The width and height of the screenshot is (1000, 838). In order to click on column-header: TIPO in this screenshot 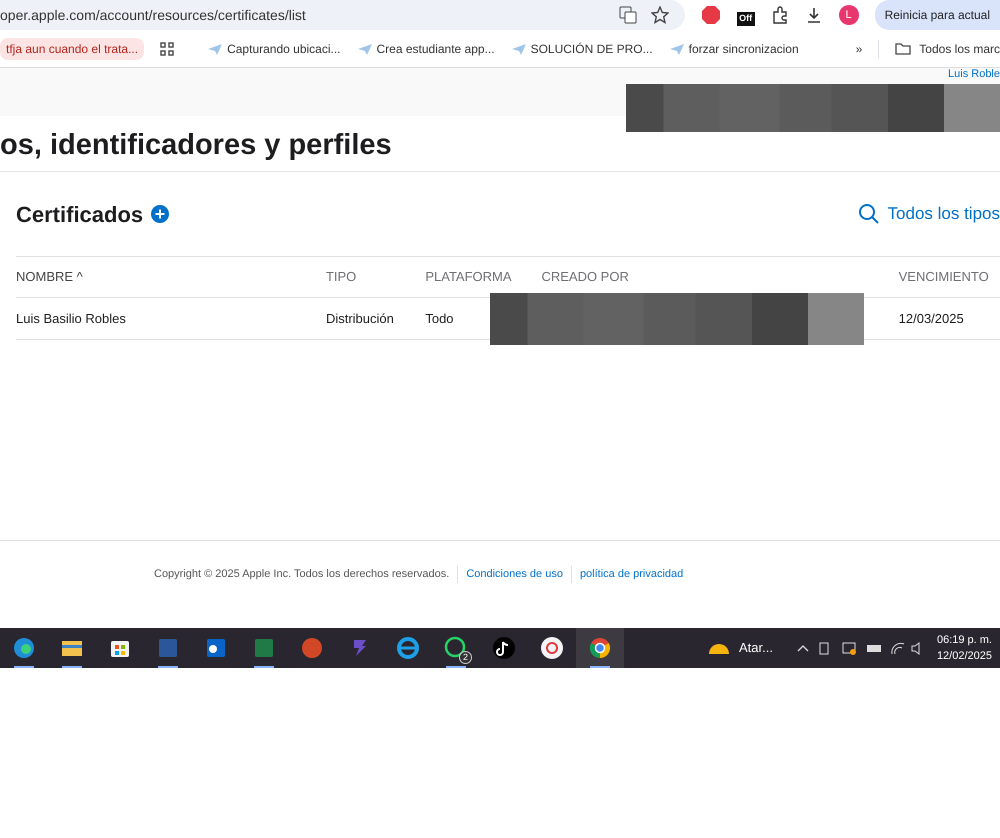, I will do `click(376, 277)`.